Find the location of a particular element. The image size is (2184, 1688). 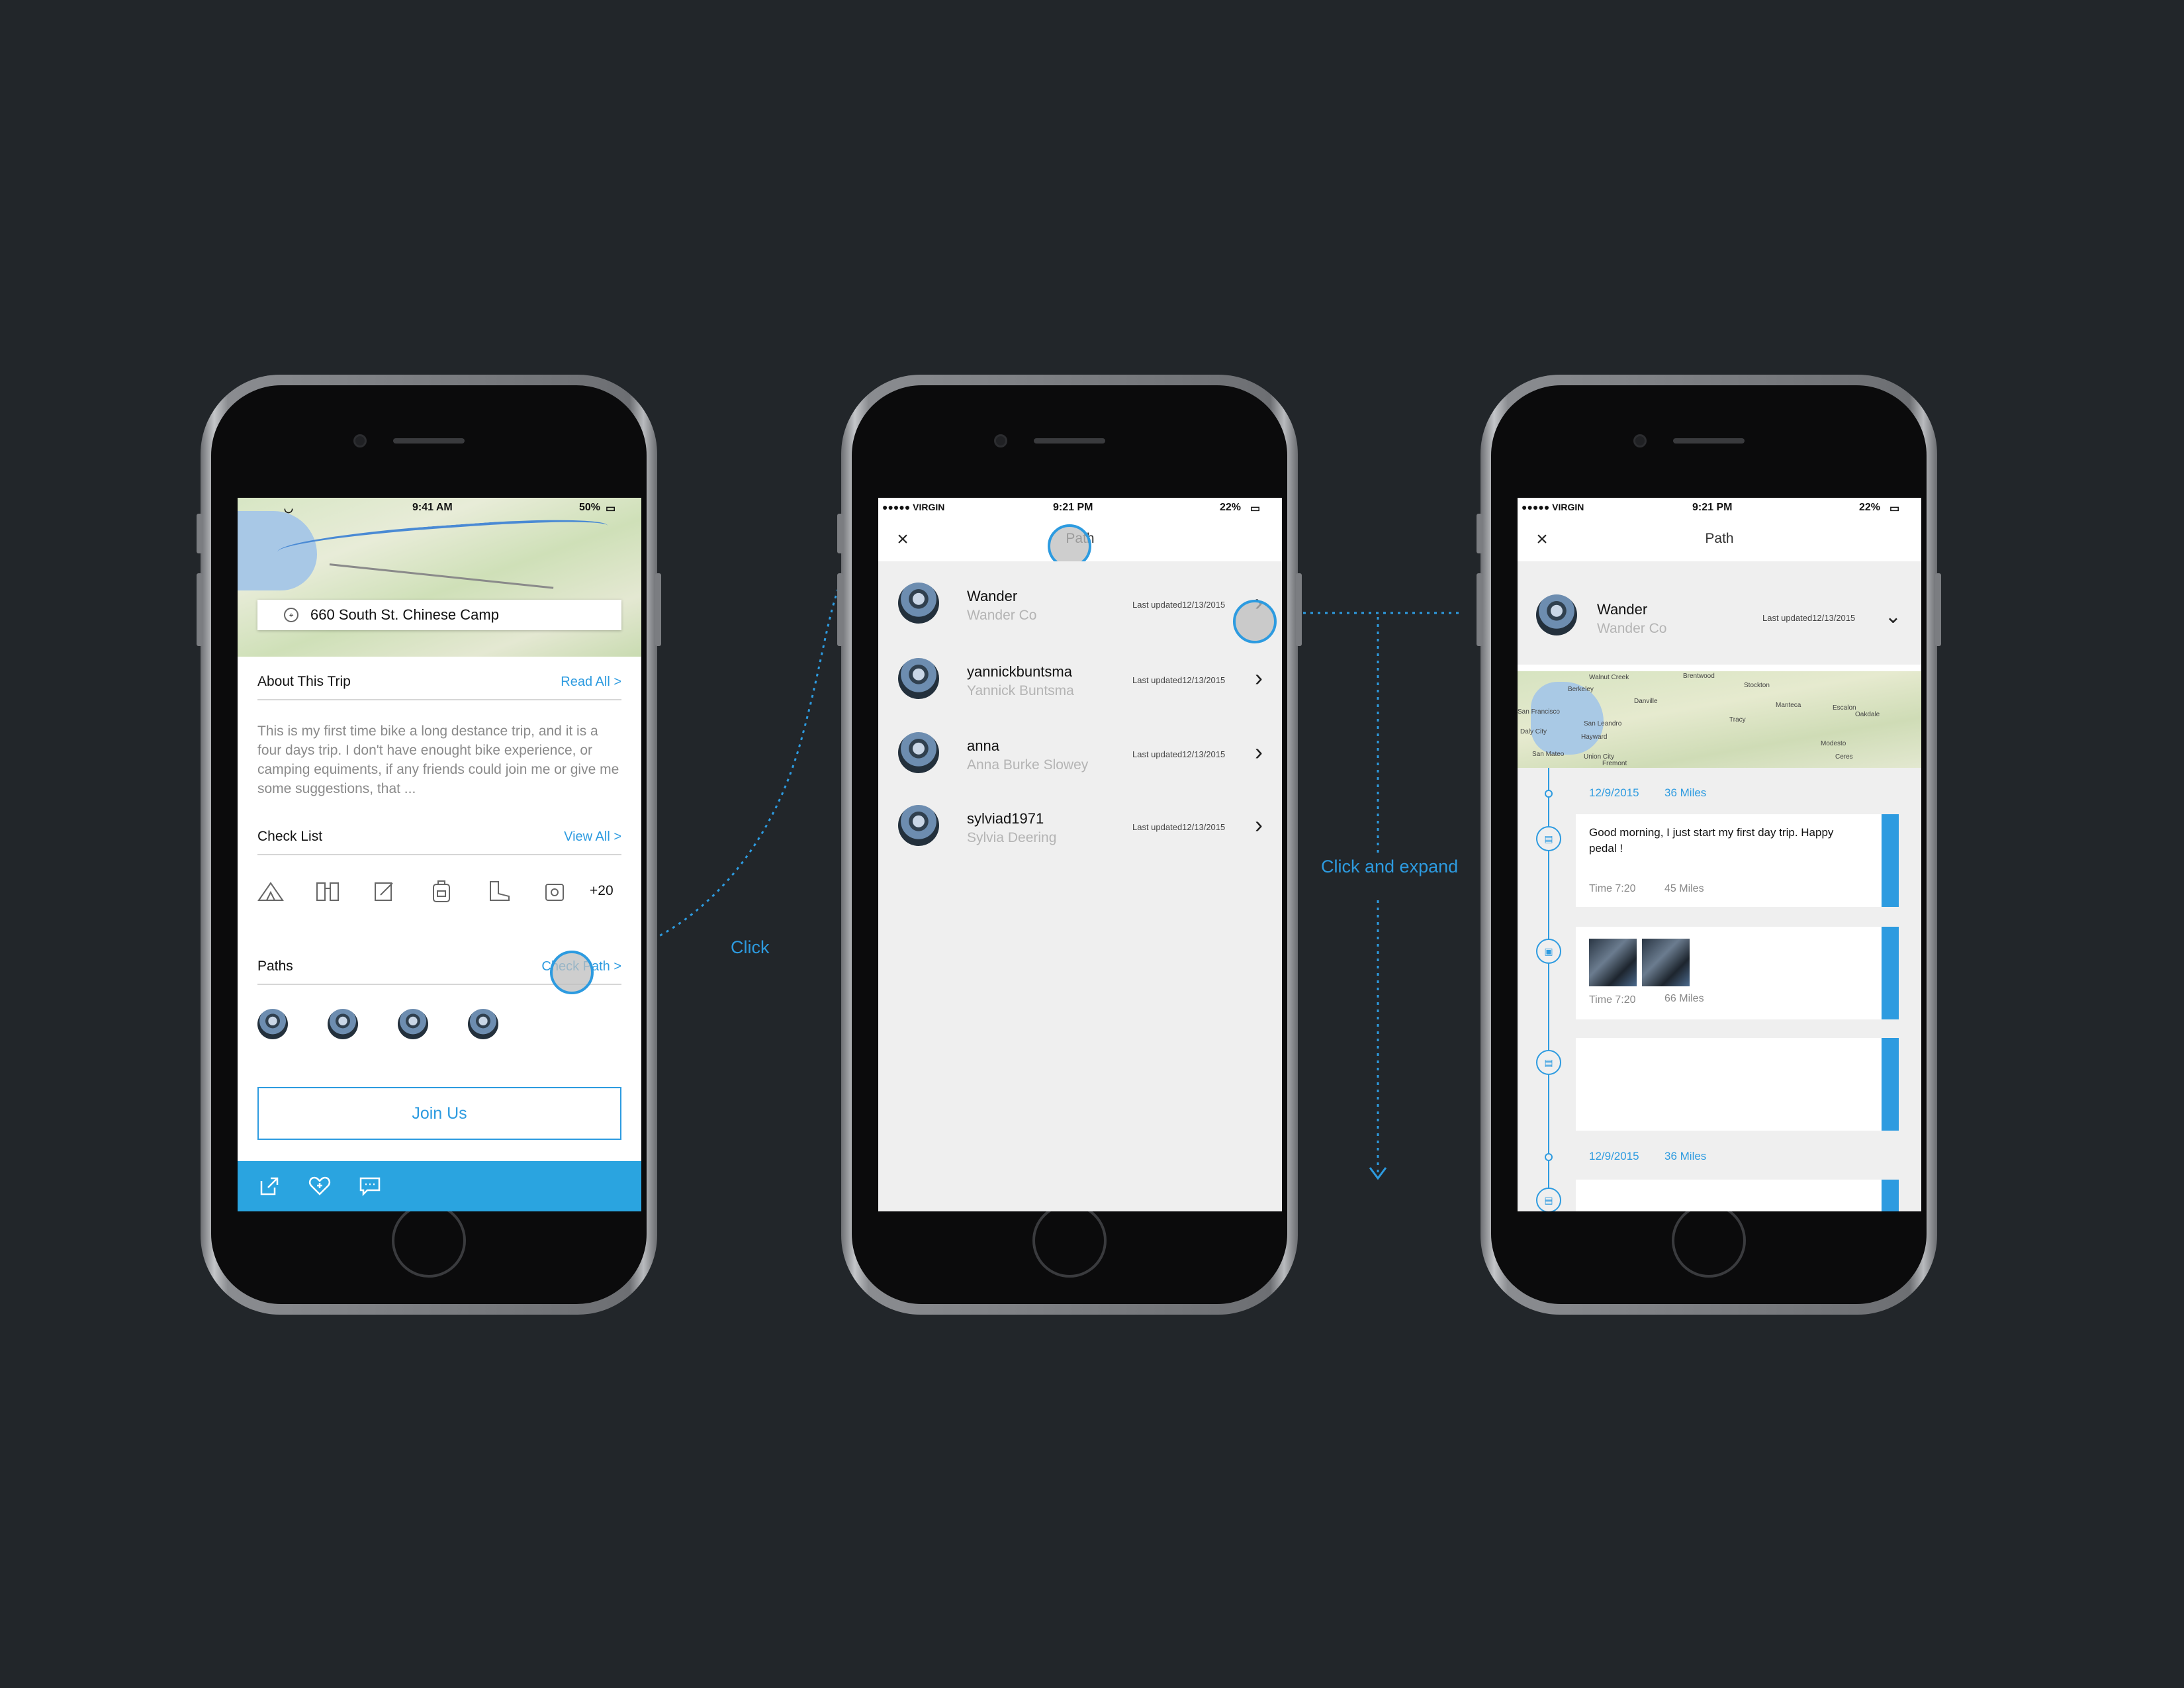

comment-icon is located at coordinates (370, 1186).